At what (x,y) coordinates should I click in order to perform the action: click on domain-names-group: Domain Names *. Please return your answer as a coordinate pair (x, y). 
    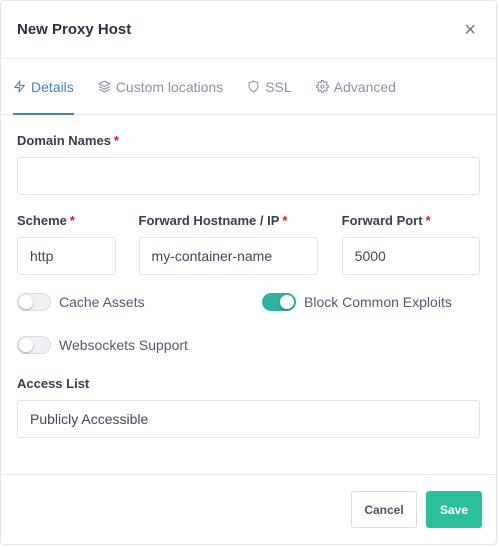
    Looking at the image, I should click on (248, 164).